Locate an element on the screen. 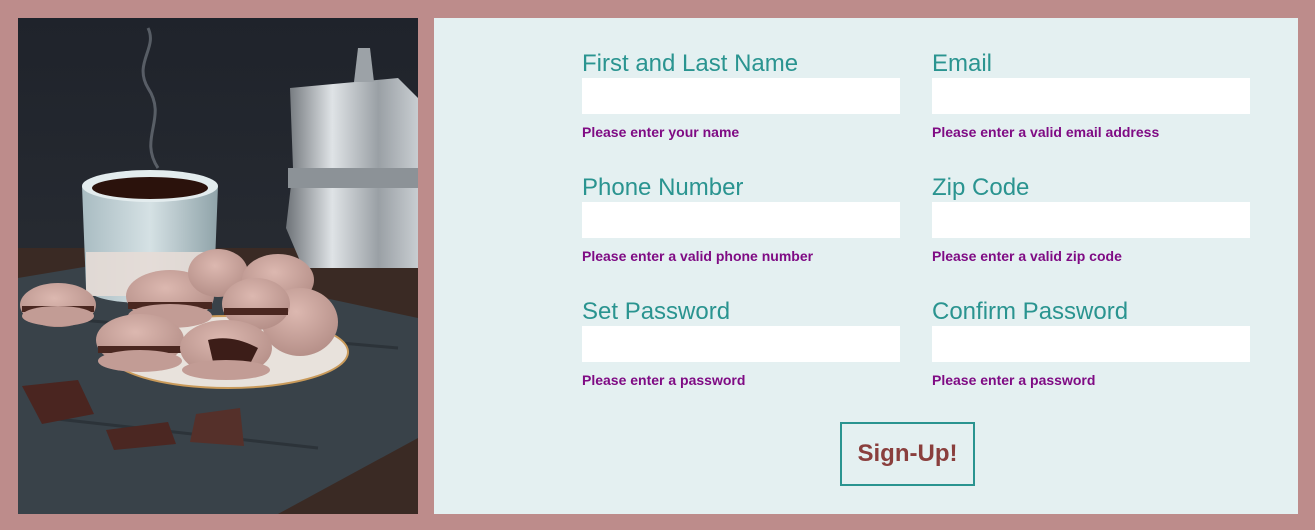  password-field-group: Set Password Please enter a password is located at coordinates (741, 343).